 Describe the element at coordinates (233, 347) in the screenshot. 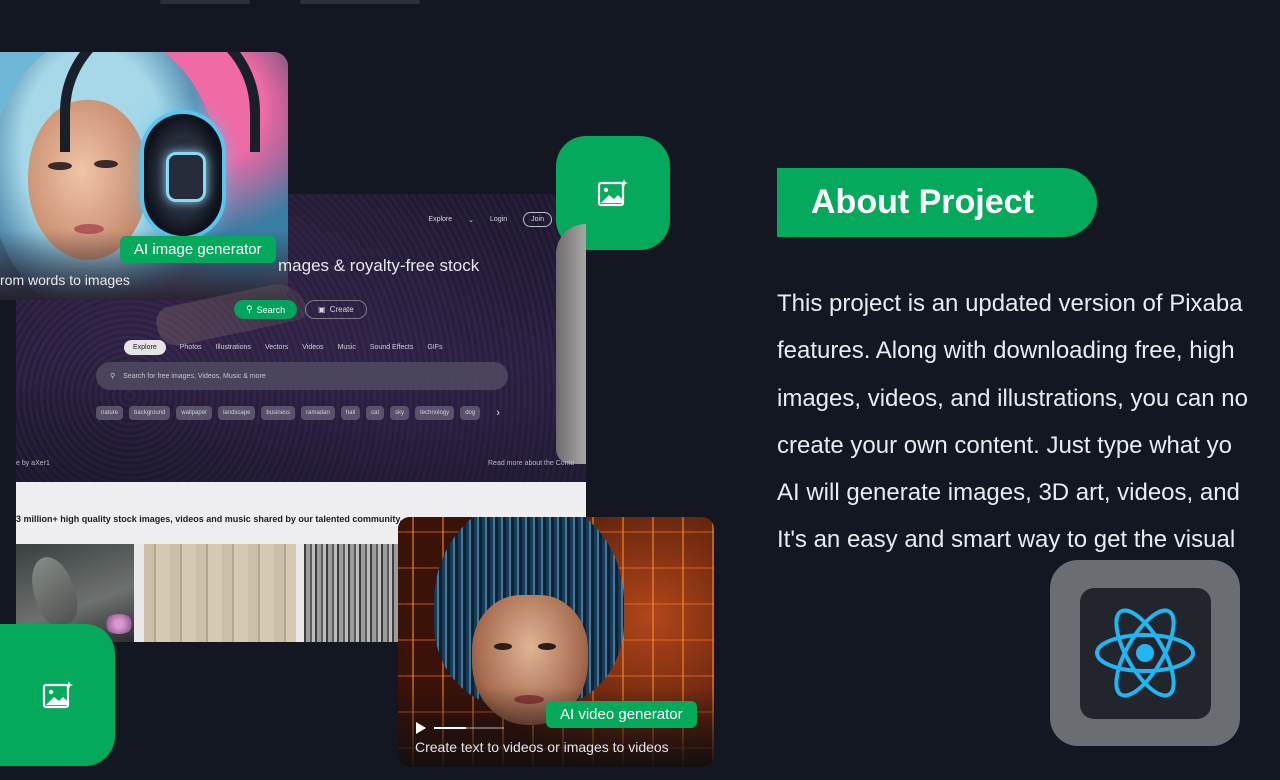

I see `mockup-tab-illustrations: Illustrations` at that location.